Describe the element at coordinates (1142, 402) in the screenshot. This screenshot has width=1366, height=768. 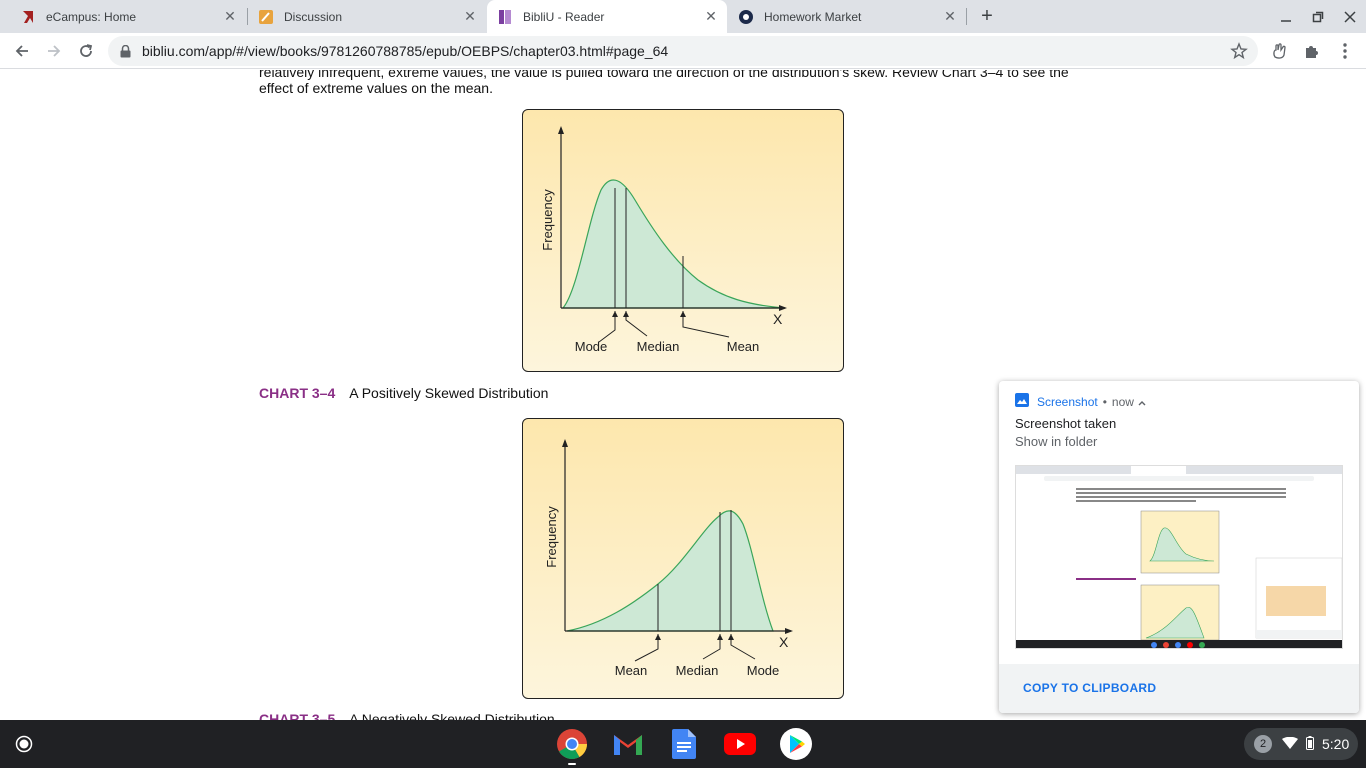
I see `chevron-up-icon` at that location.